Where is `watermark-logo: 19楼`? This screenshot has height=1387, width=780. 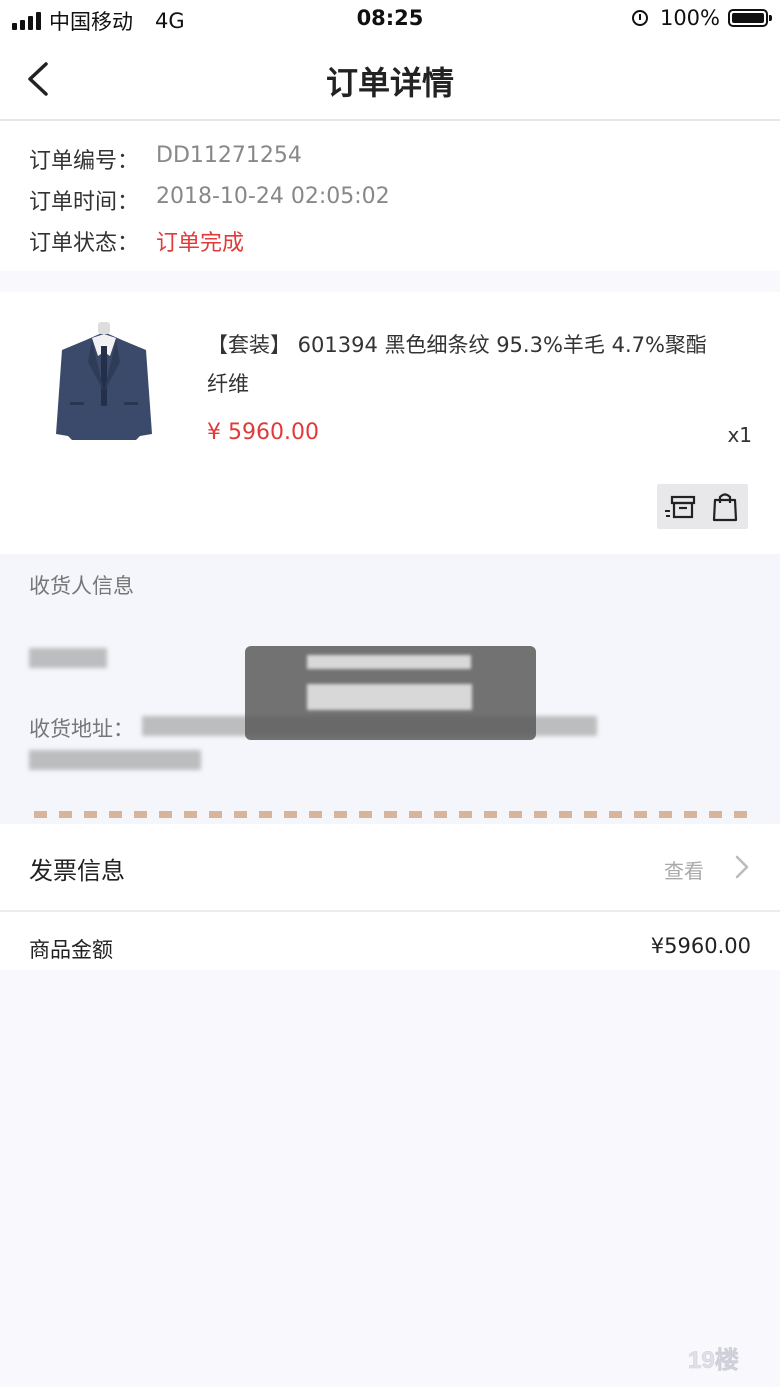 watermark-logo: 19楼 is located at coordinates (713, 1361).